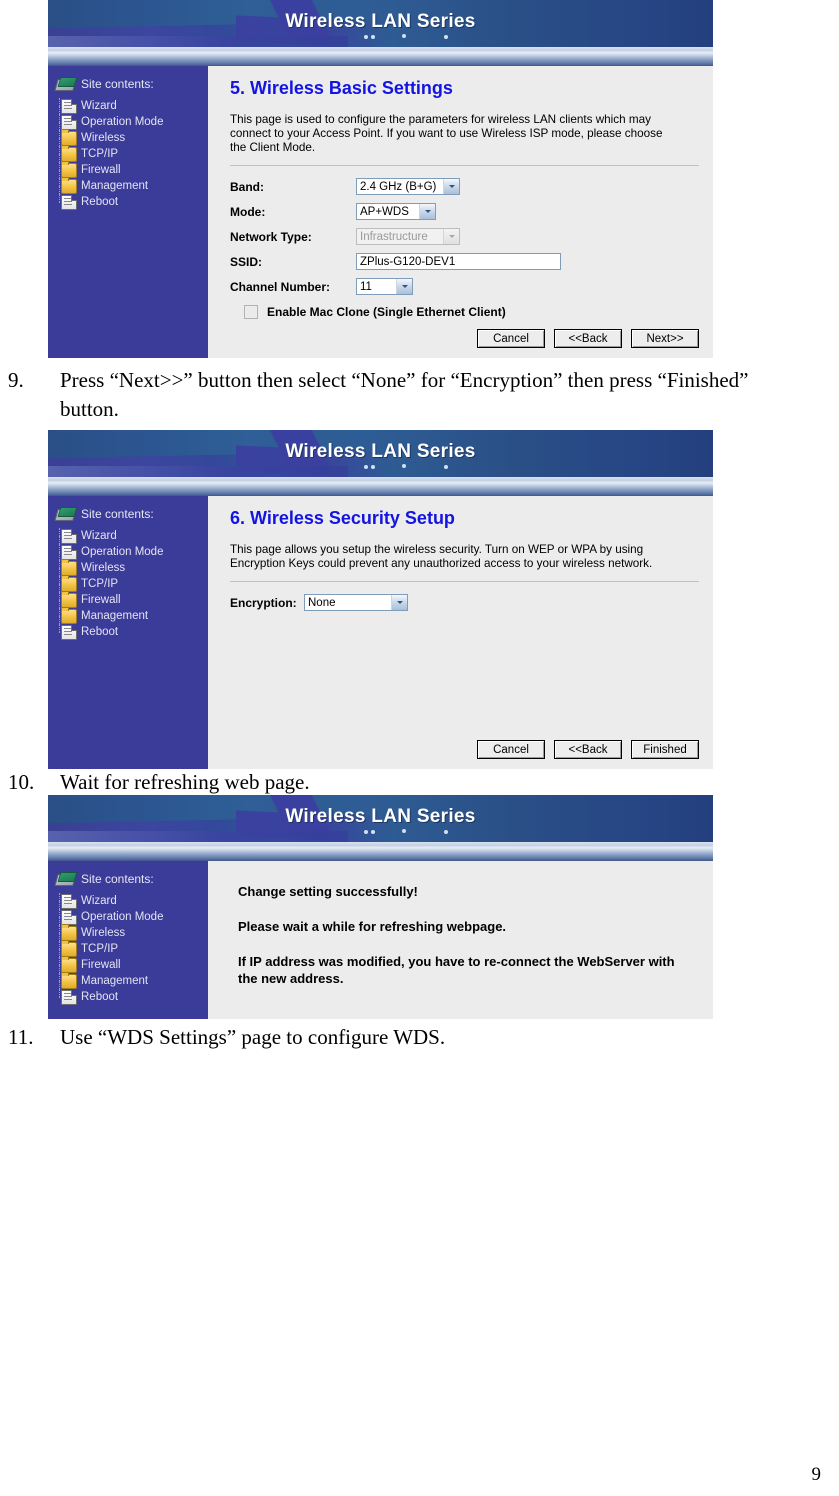 This screenshot has height=1496, width=839. I want to click on sidebar-item-label: Management, so click(115, 186).